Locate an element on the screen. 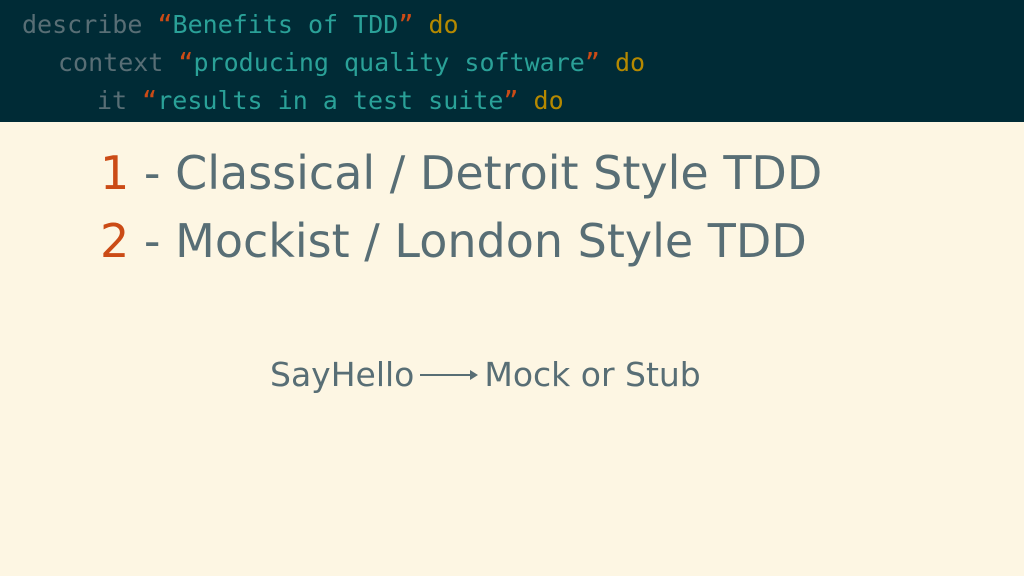 The image size is (1024, 576). list-item-number: 2 is located at coordinates (115, 241).